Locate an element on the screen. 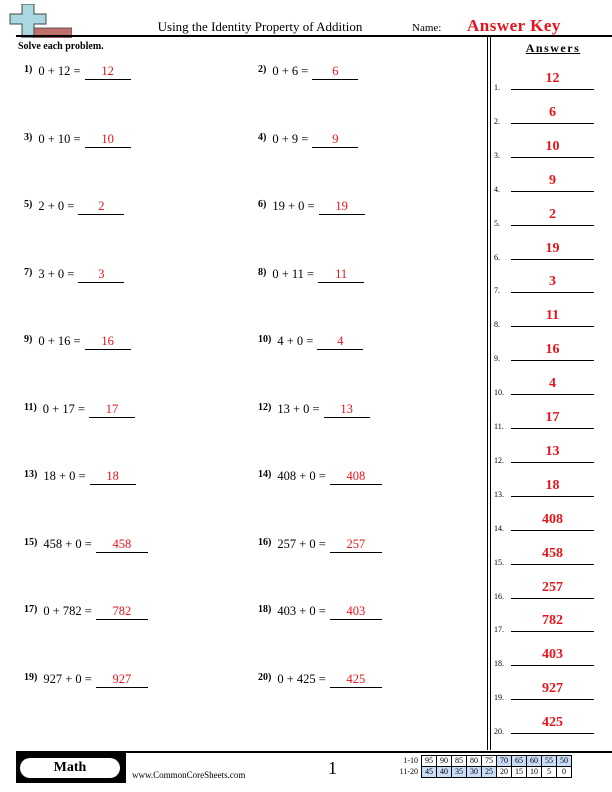 This screenshot has width=612, height=792. problem-expression: 18 + 0 = is located at coordinates (64, 476).